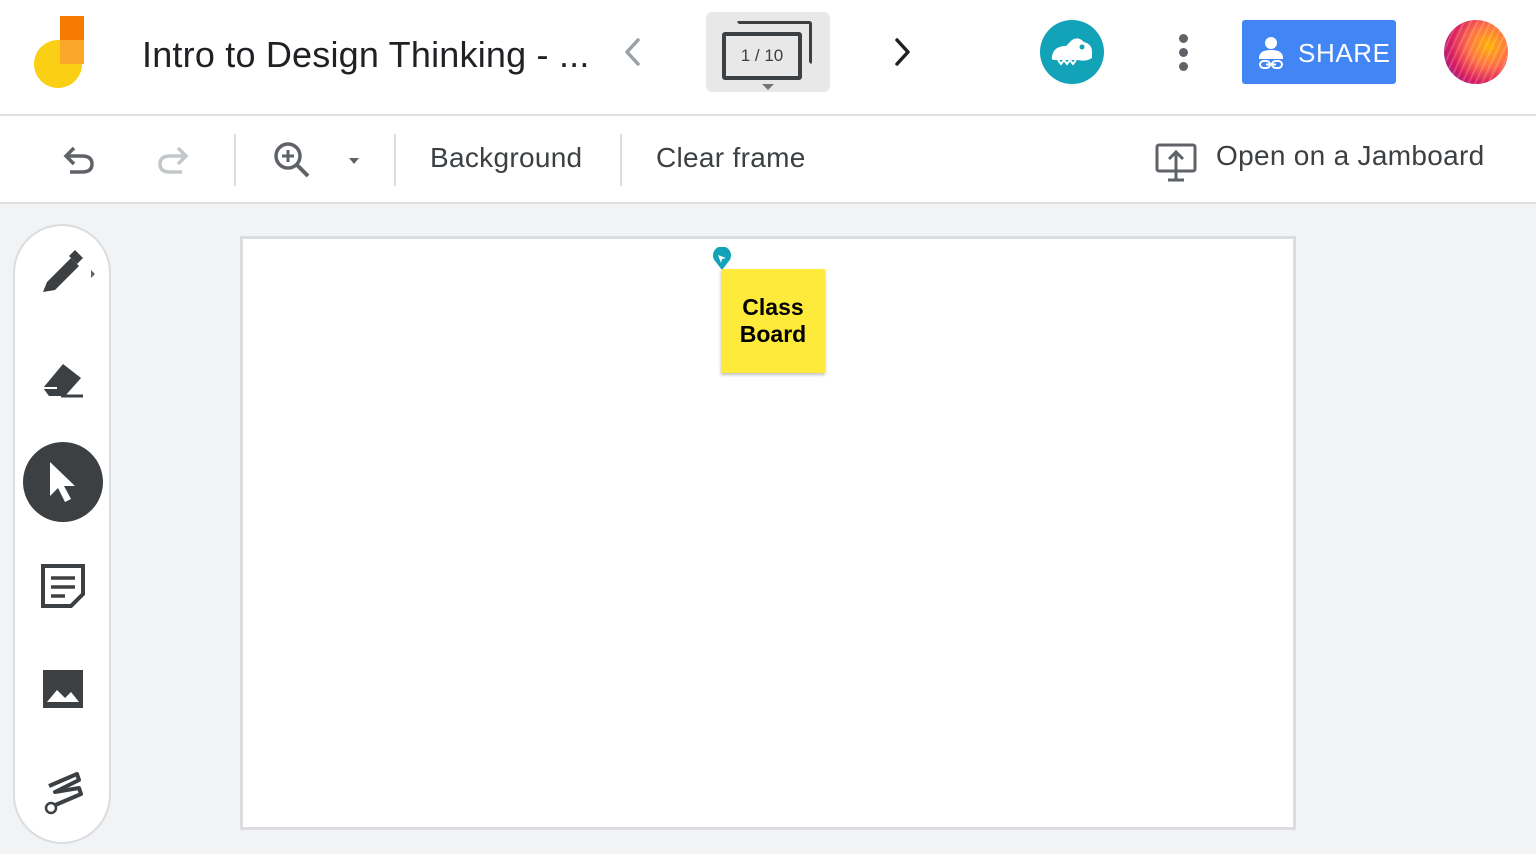 This screenshot has width=1536, height=854. What do you see at coordinates (69, 271) in the screenshot?
I see `pen-icon` at bounding box center [69, 271].